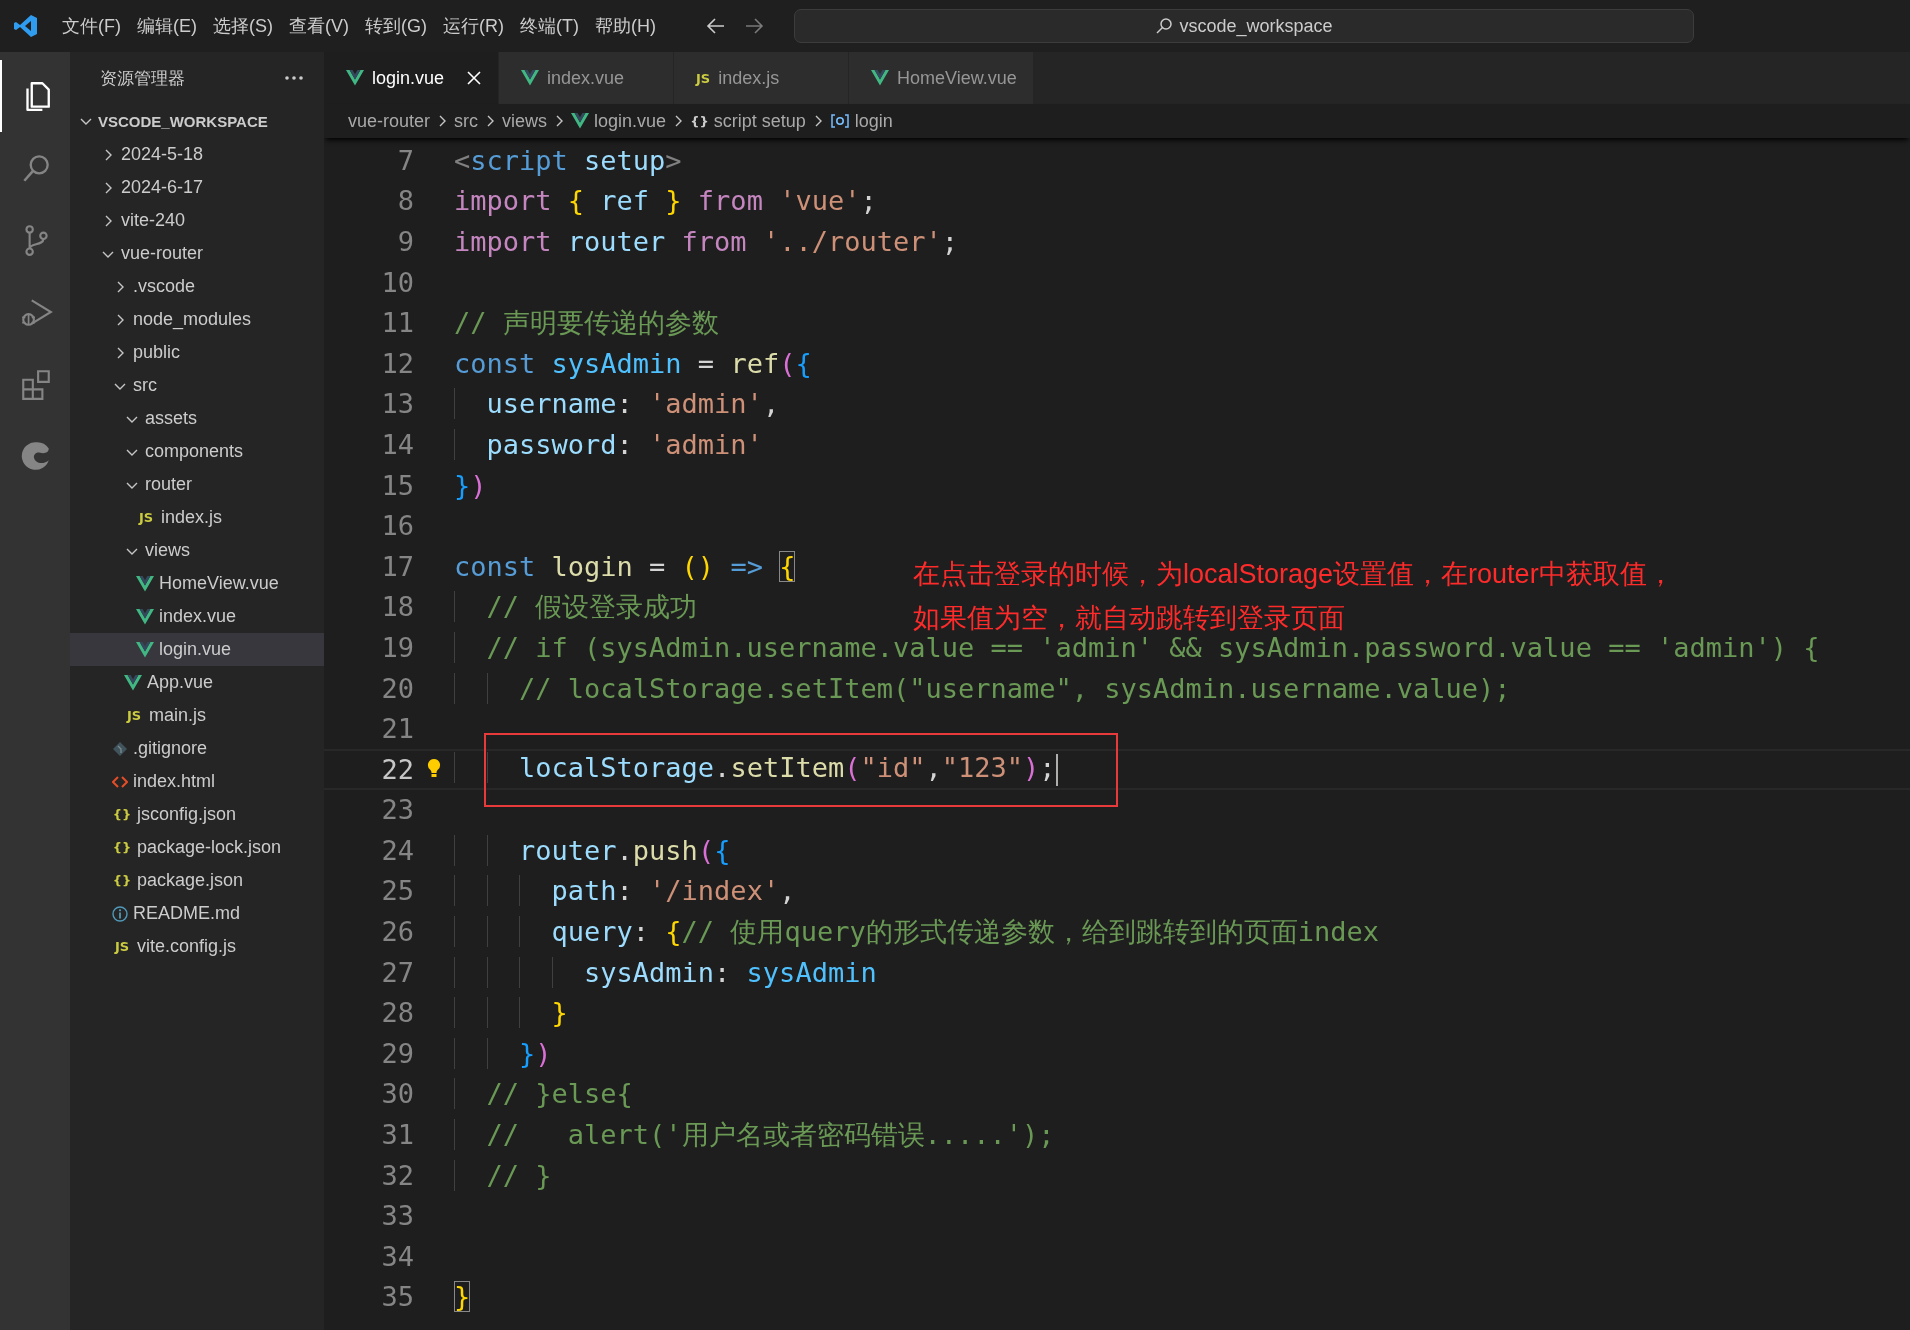  What do you see at coordinates (197, 220) in the screenshot?
I see `tree-item: vite-240` at bounding box center [197, 220].